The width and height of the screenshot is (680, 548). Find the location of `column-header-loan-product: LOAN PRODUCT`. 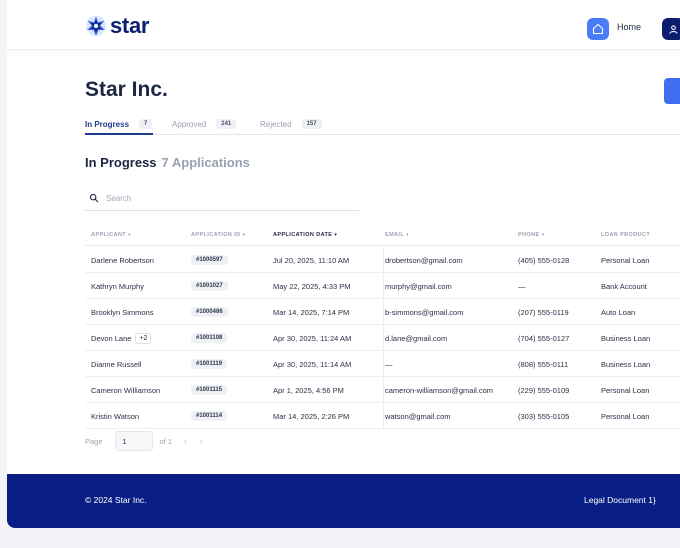

column-header-loan-product: LOAN PRODUCT is located at coordinates (625, 235).